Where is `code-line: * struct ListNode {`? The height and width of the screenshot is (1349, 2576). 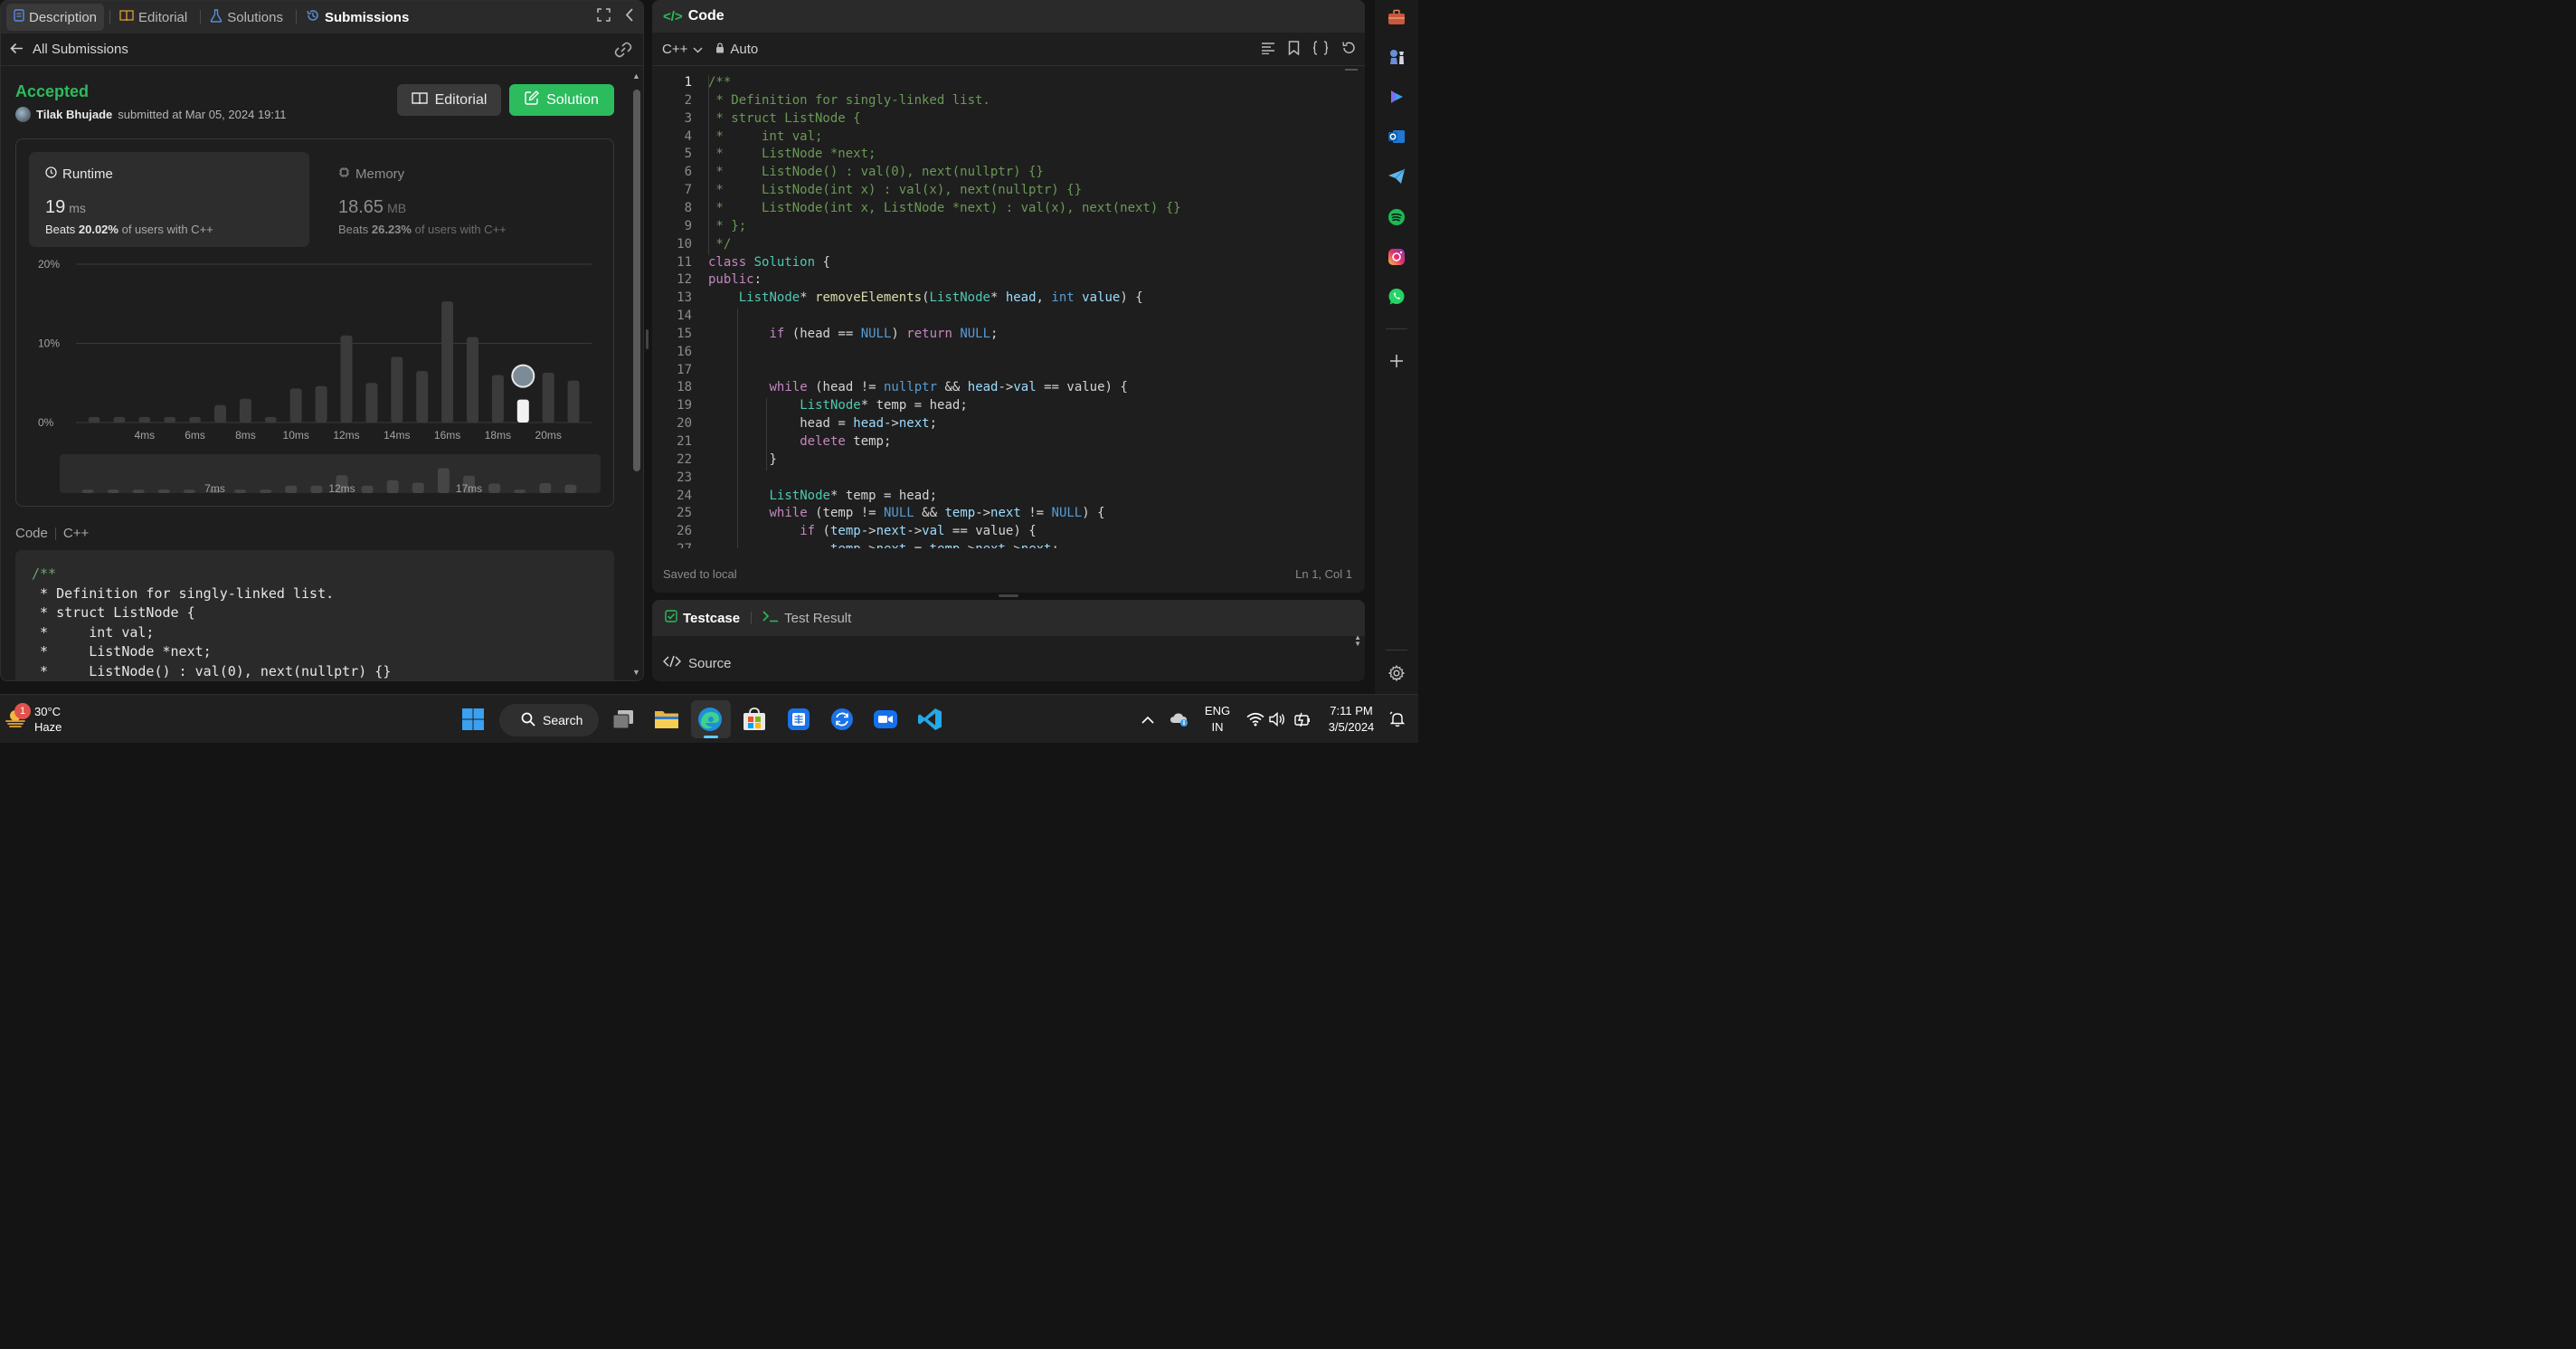 code-line: * struct ListNode { is located at coordinates (784, 119).